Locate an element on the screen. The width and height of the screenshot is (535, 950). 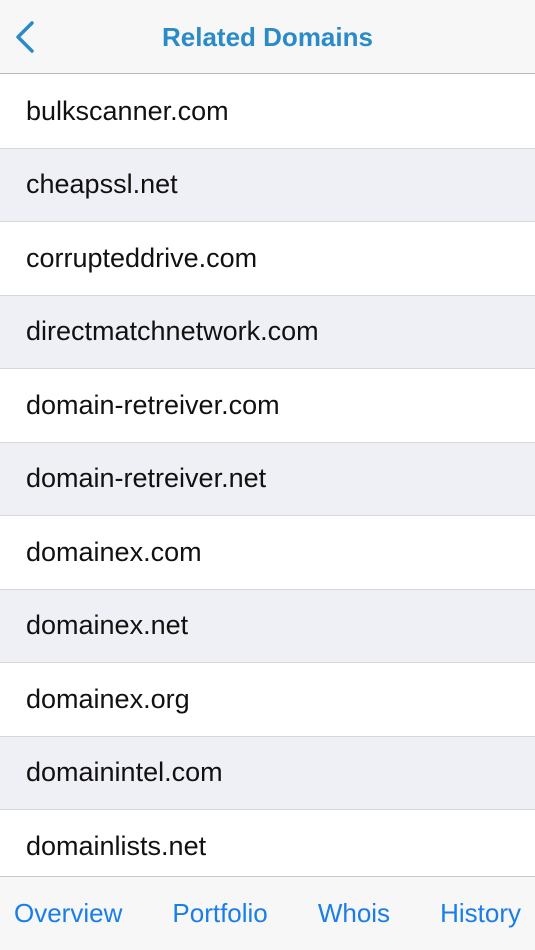
domain-row: domain-retreiver.net is located at coordinates (267, 479).